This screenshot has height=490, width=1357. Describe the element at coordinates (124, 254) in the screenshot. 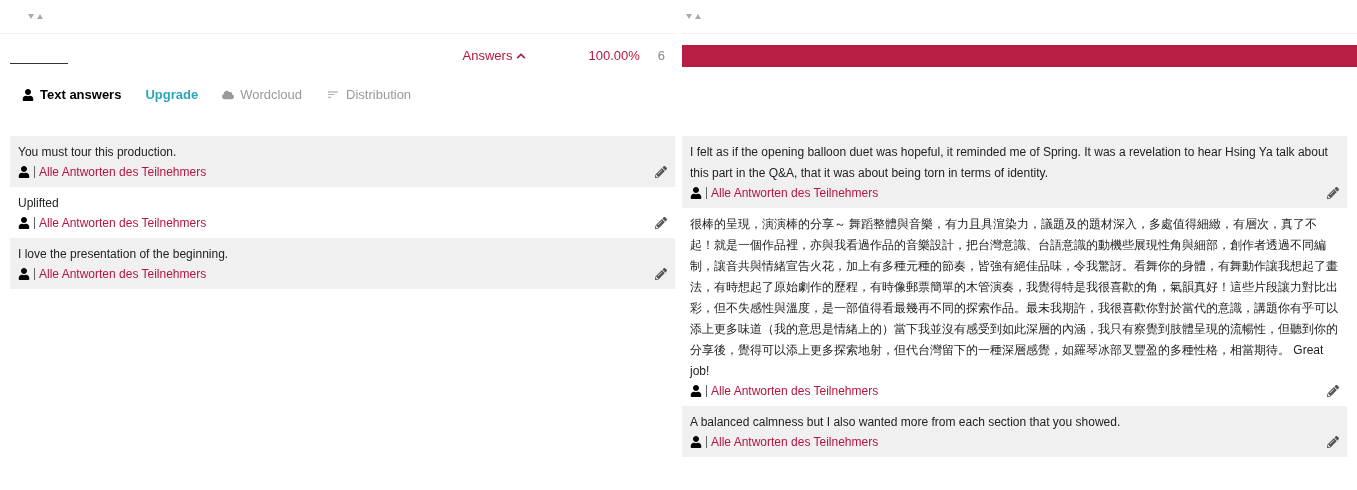

I see `answer-text: I love the presentation of the beginning.` at that location.